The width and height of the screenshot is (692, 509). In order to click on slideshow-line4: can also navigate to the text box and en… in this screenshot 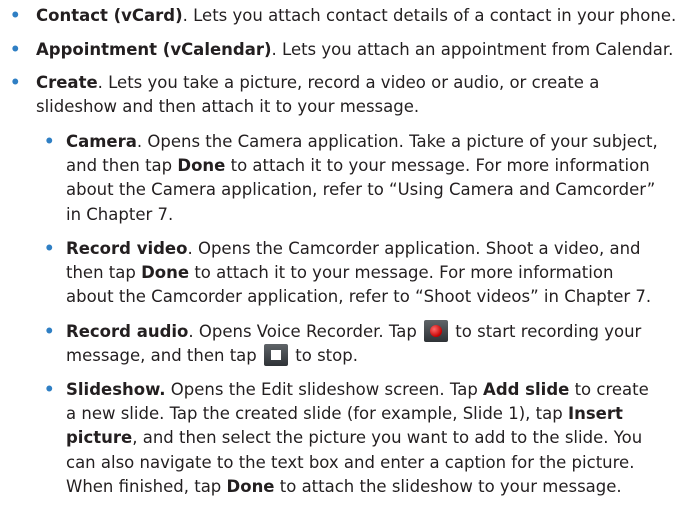, I will do `click(350, 462)`.